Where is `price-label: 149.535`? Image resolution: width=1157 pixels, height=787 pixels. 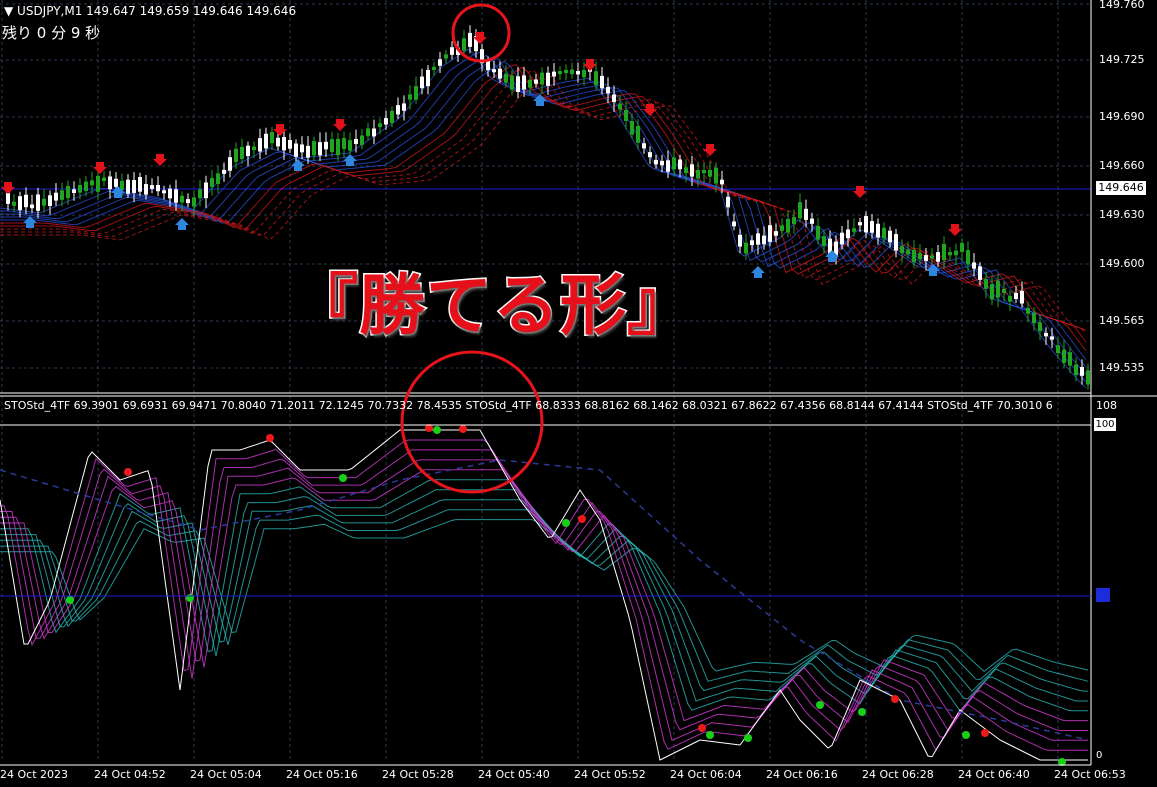 price-label: 149.535 is located at coordinates (1122, 367).